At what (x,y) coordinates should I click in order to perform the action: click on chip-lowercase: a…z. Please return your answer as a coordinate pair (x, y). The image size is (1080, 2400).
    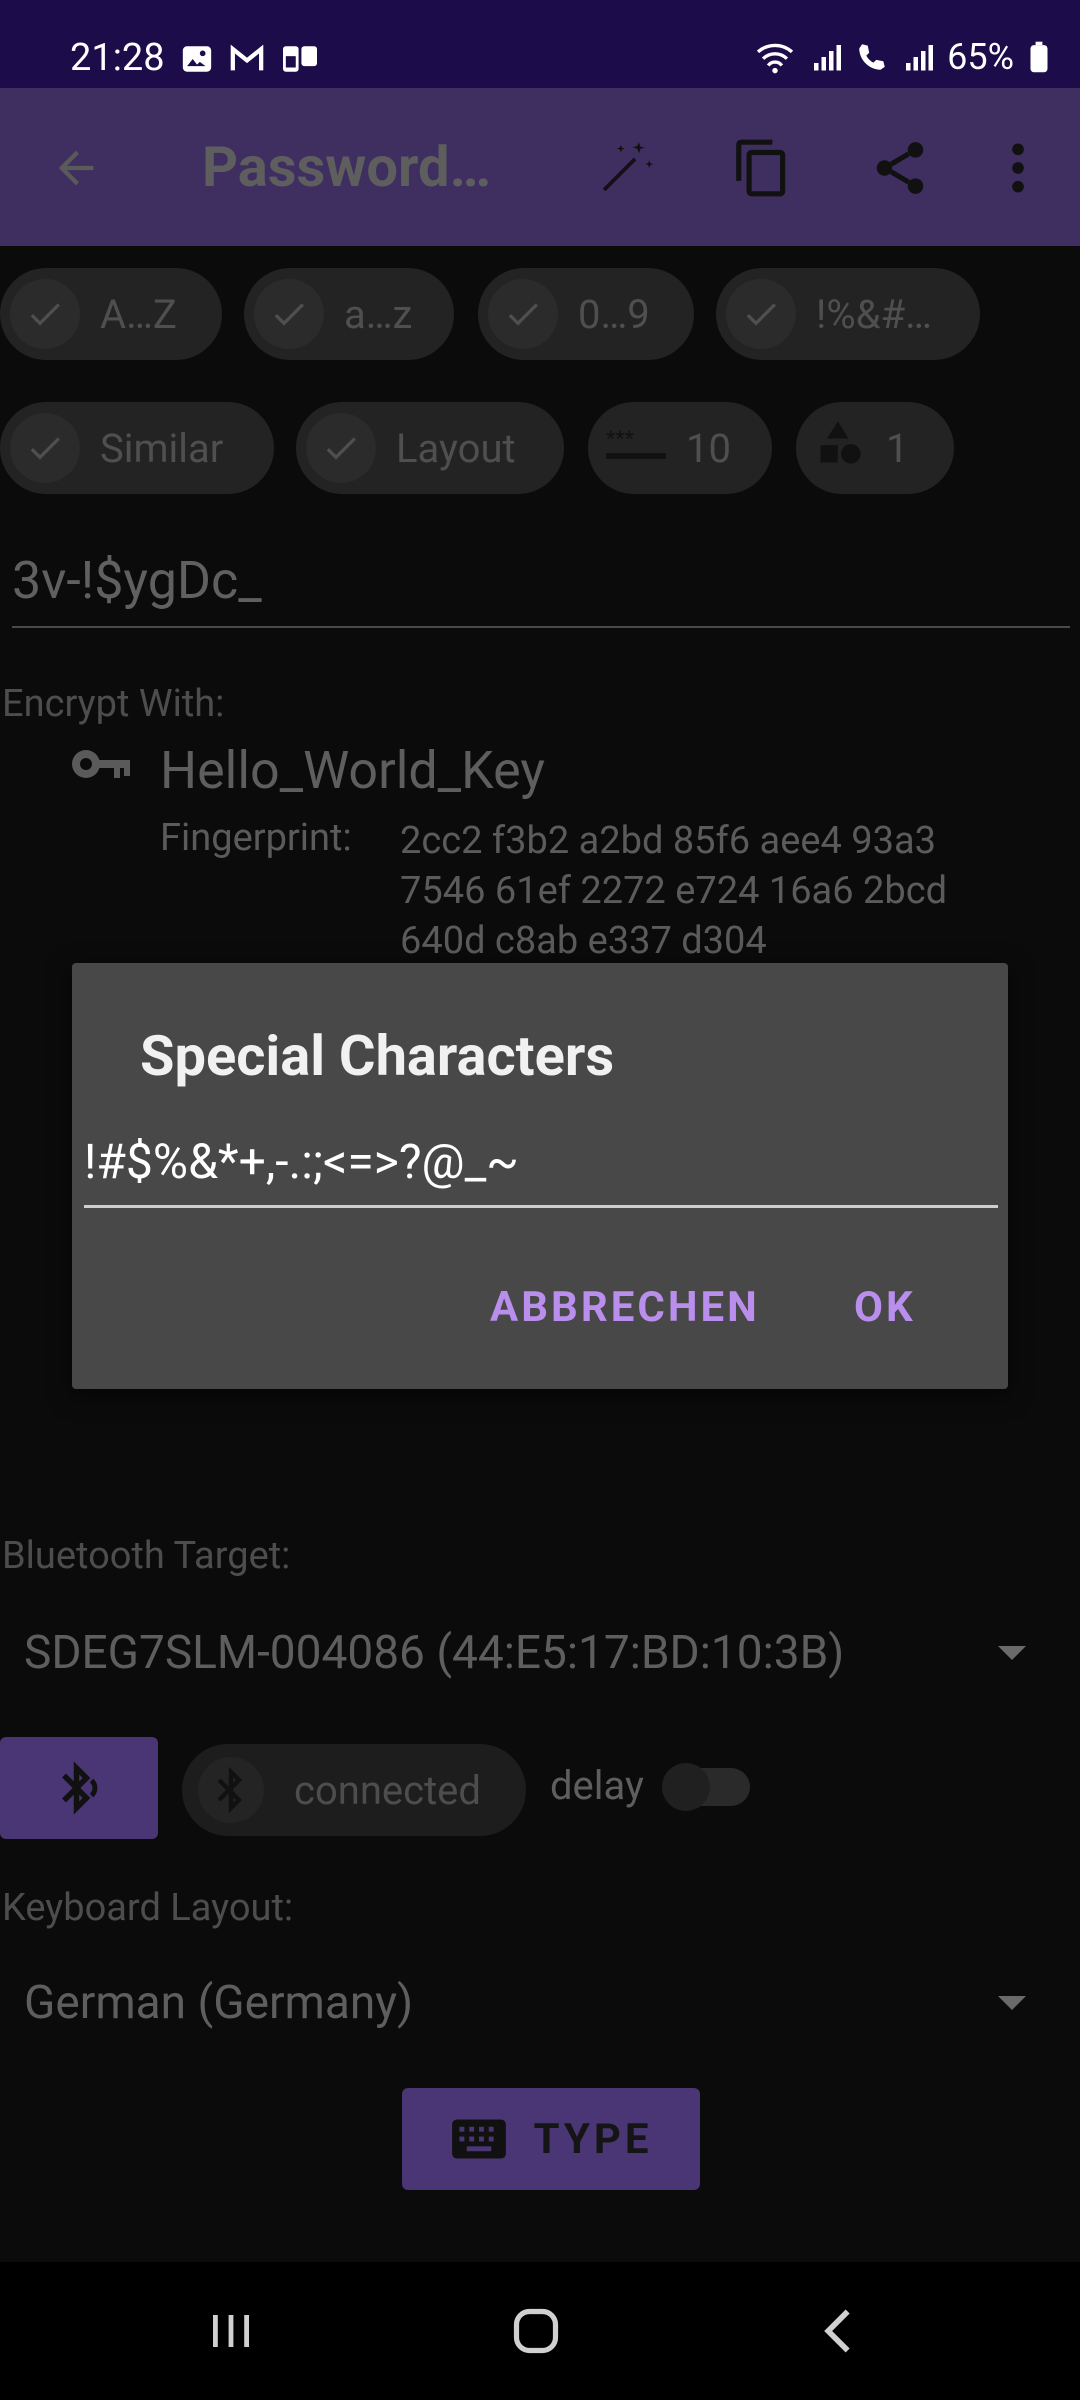
    Looking at the image, I should click on (349, 314).